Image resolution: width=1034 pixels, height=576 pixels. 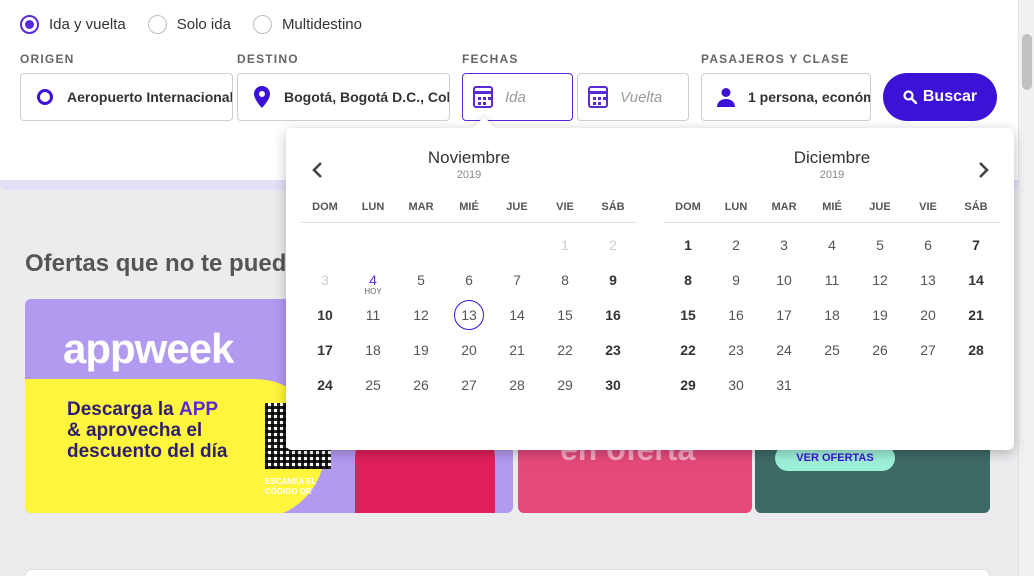 I want to click on day-number: 30, so click(x=613, y=384).